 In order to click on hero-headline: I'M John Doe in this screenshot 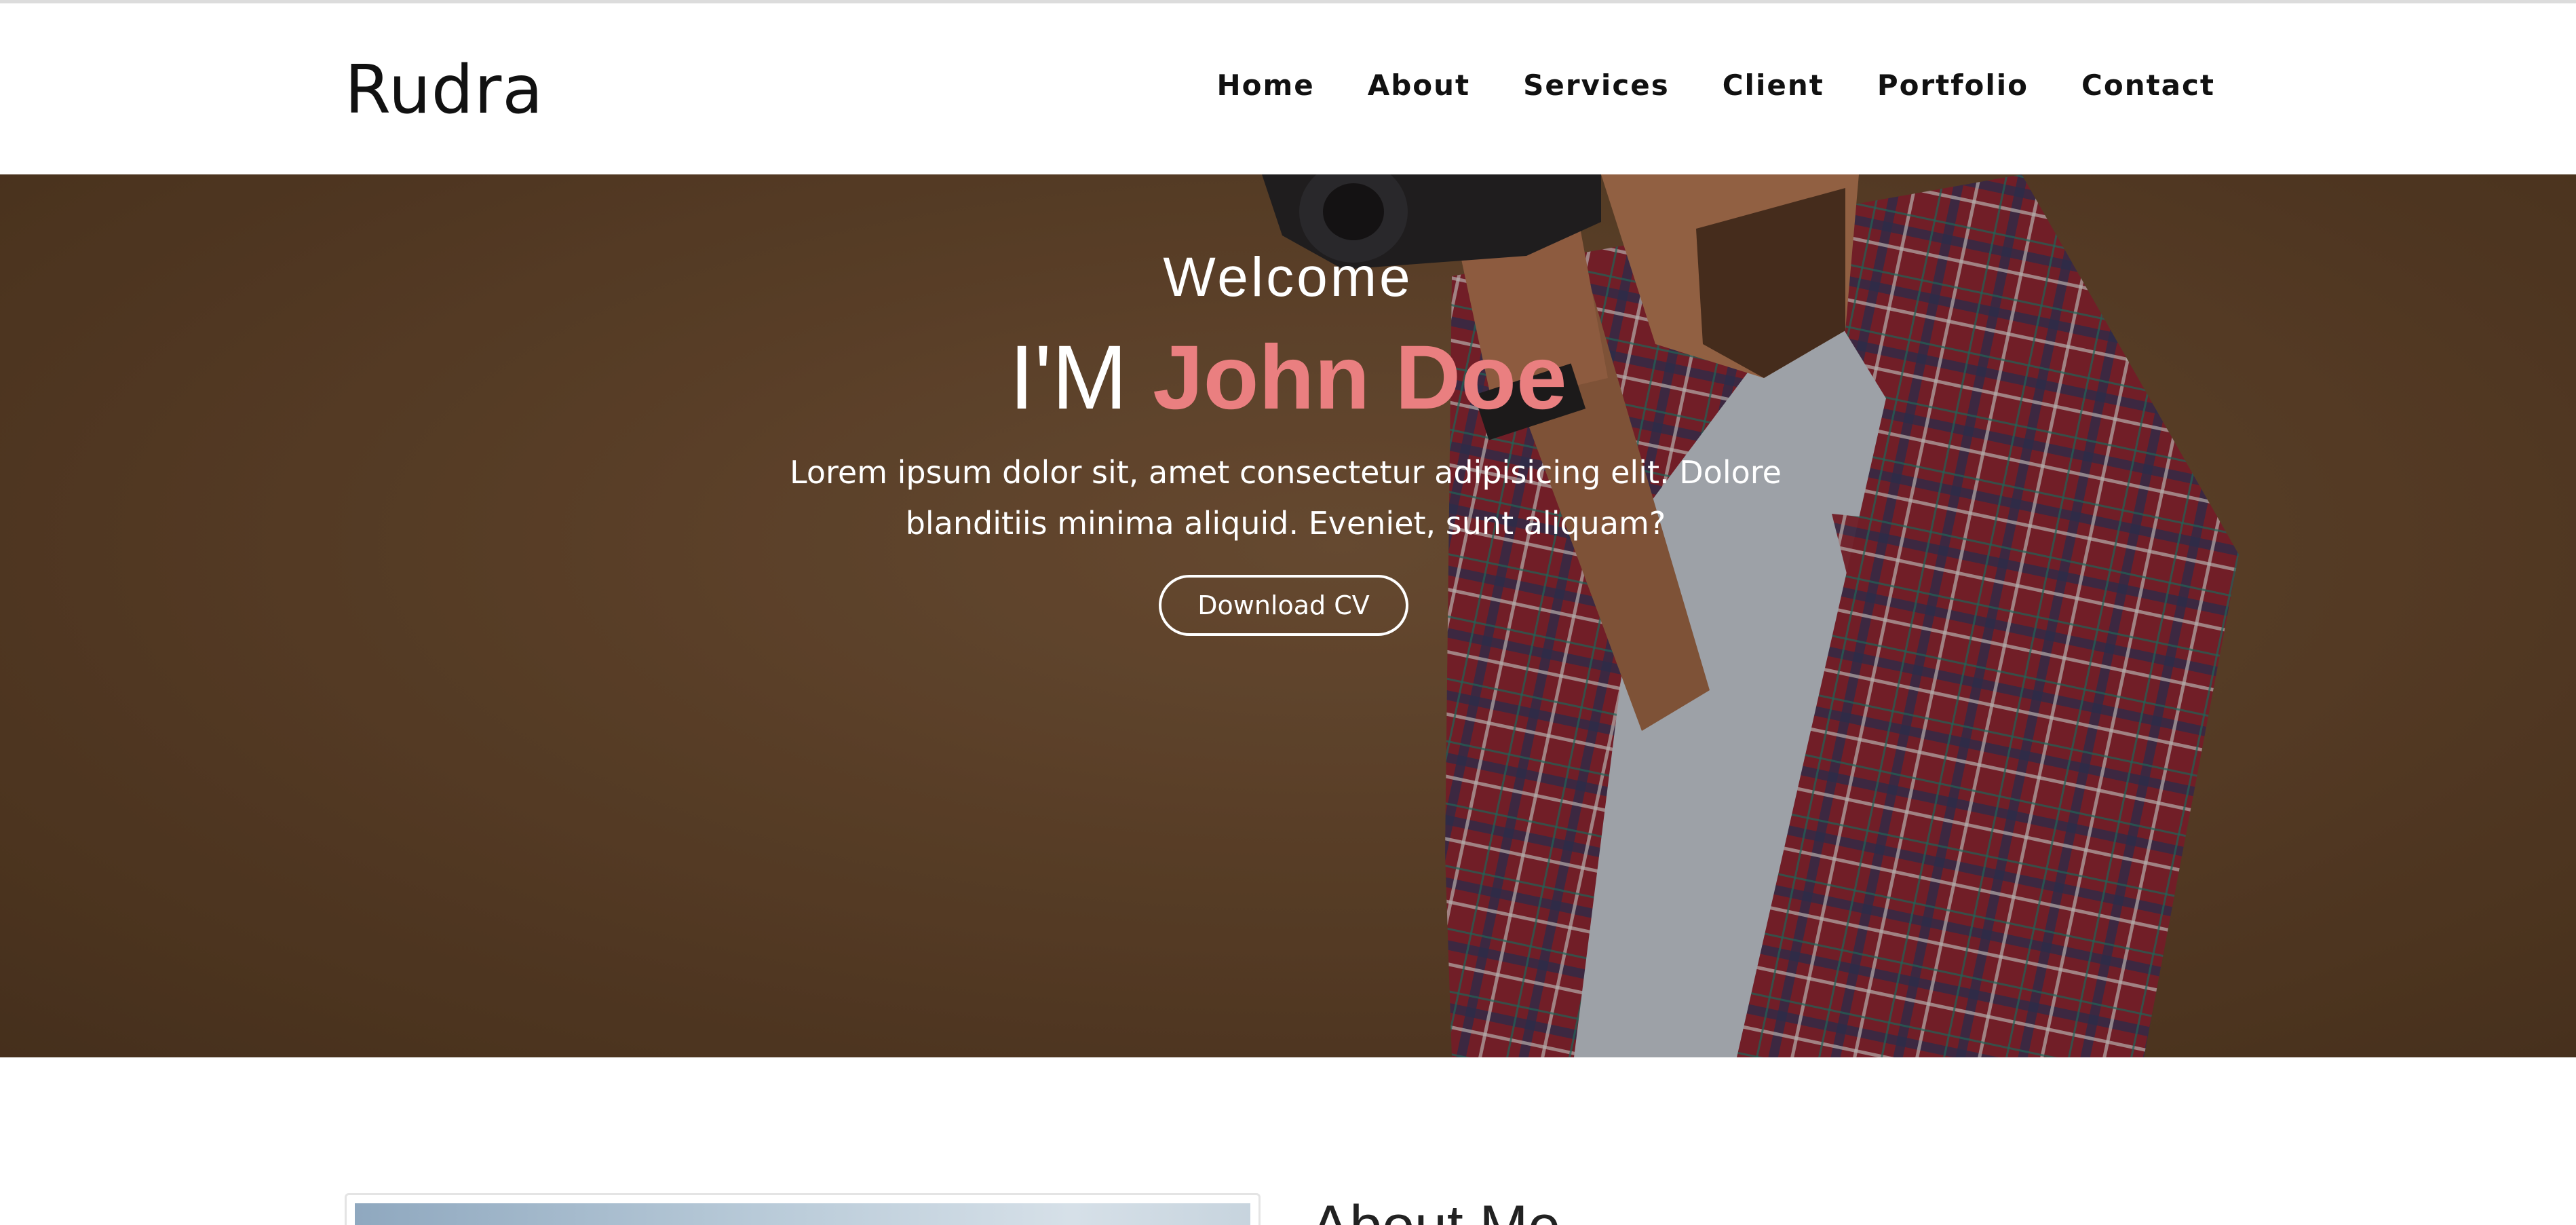, I will do `click(1288, 378)`.